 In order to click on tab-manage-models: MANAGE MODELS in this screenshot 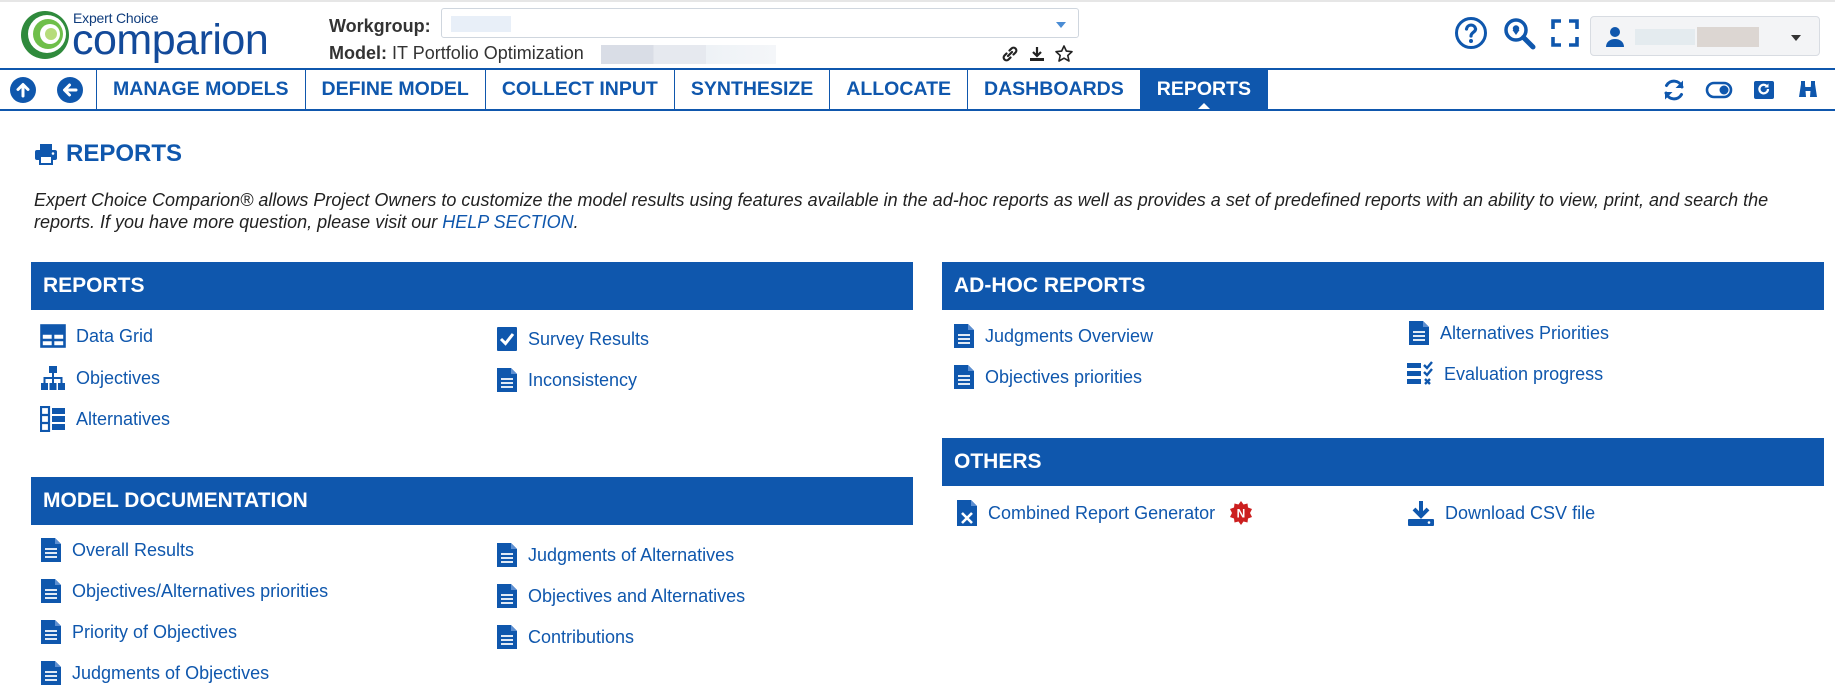, I will do `click(201, 89)`.